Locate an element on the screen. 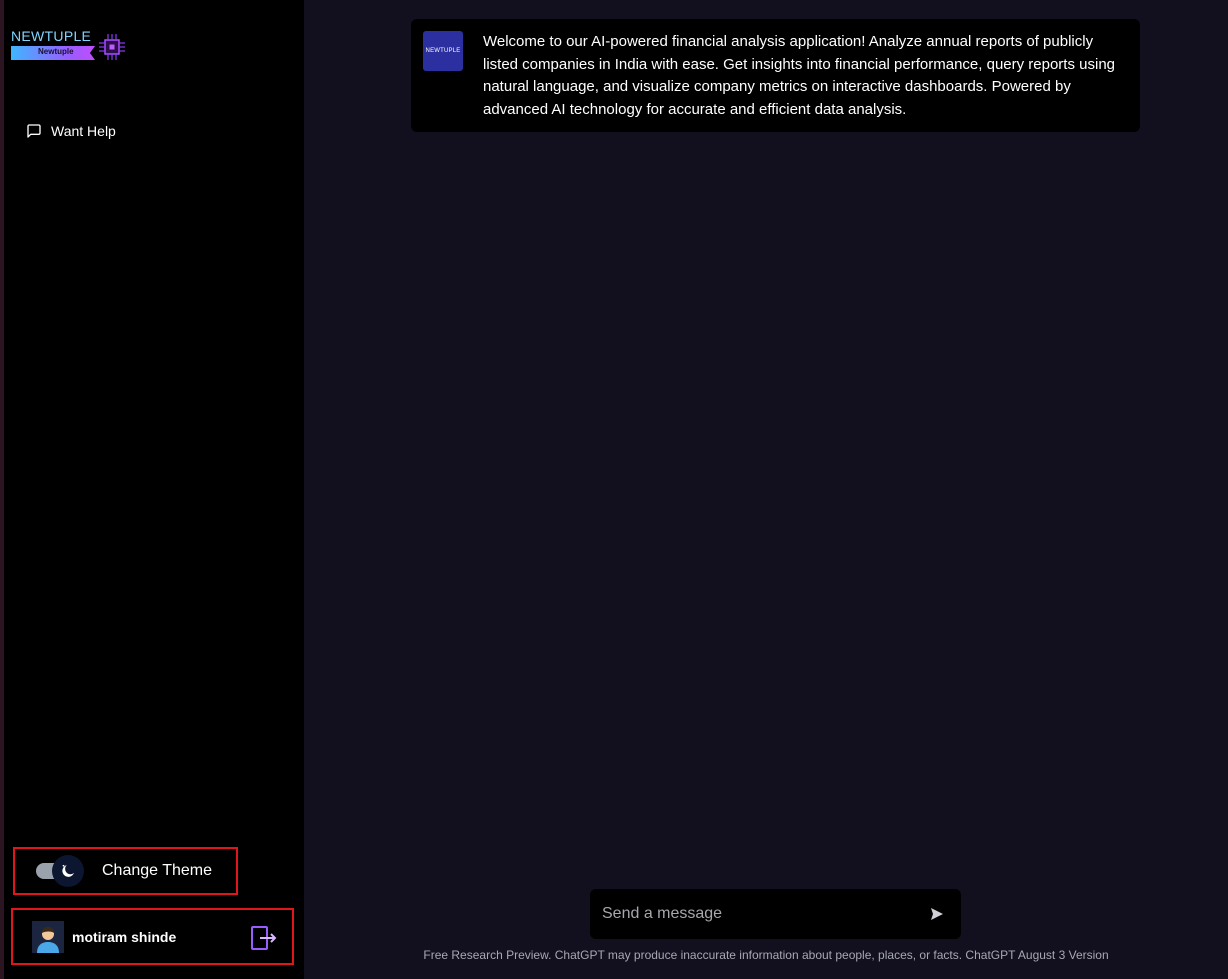 This screenshot has width=1228, height=979. user-avatar-icon is located at coordinates (48, 939).